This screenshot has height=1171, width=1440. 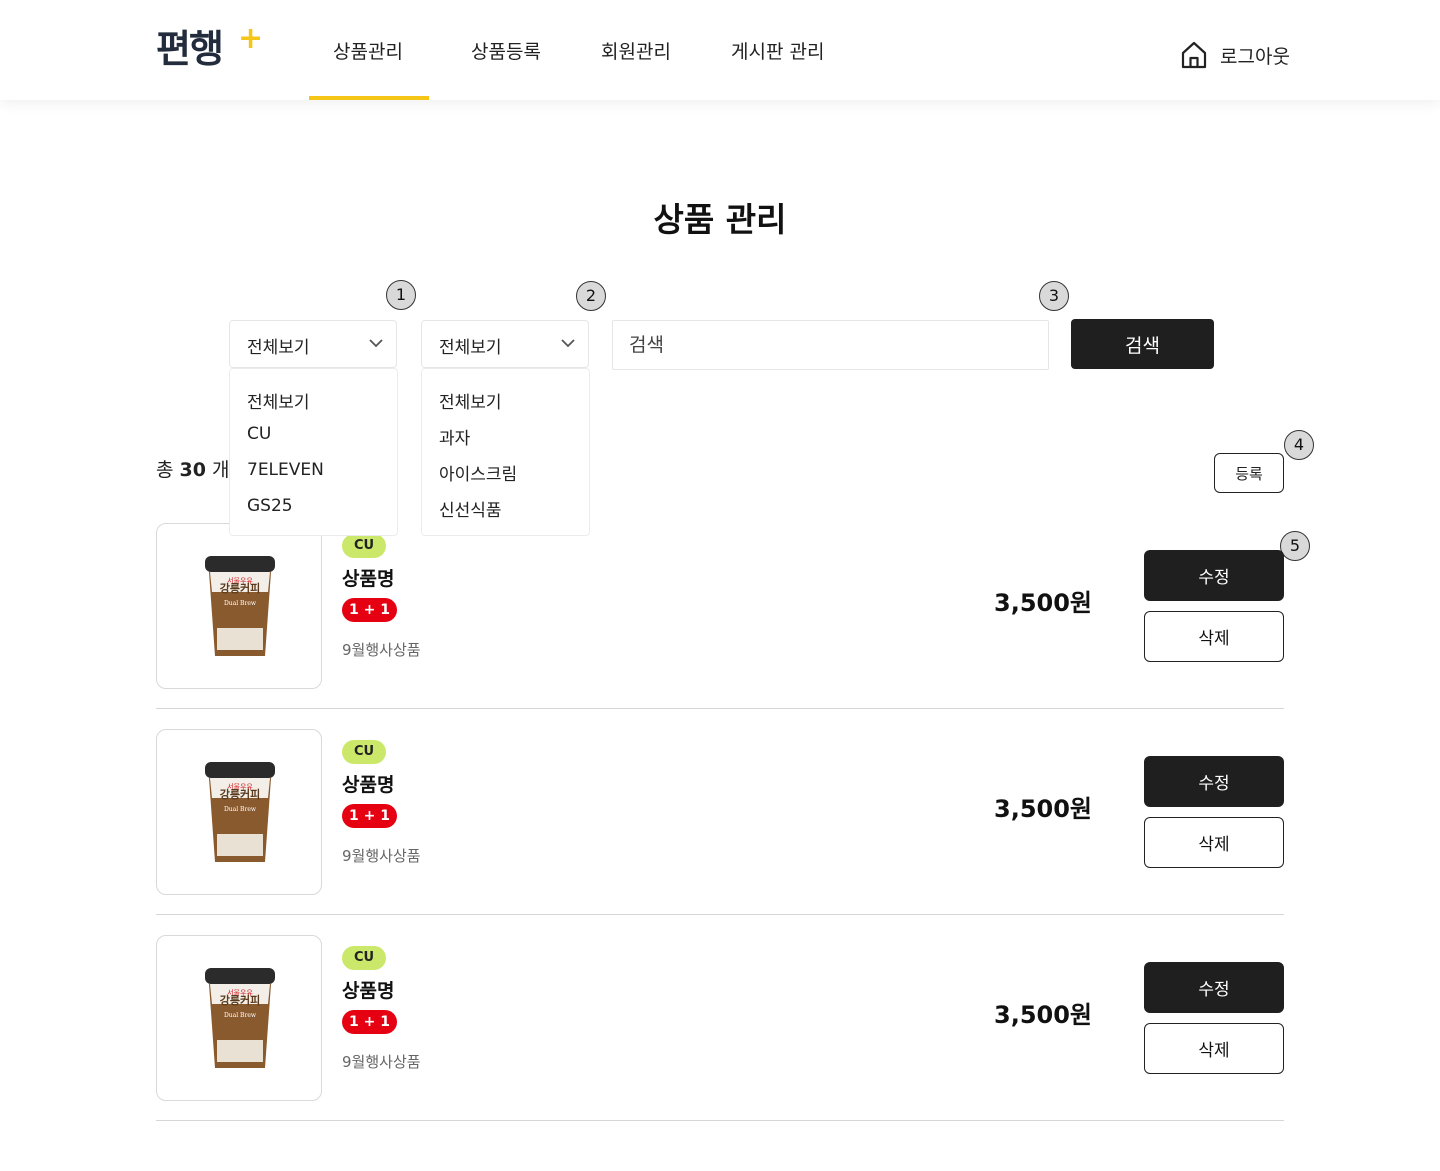 What do you see at coordinates (1249, 473) in the screenshot?
I see `register-button: 등록` at bounding box center [1249, 473].